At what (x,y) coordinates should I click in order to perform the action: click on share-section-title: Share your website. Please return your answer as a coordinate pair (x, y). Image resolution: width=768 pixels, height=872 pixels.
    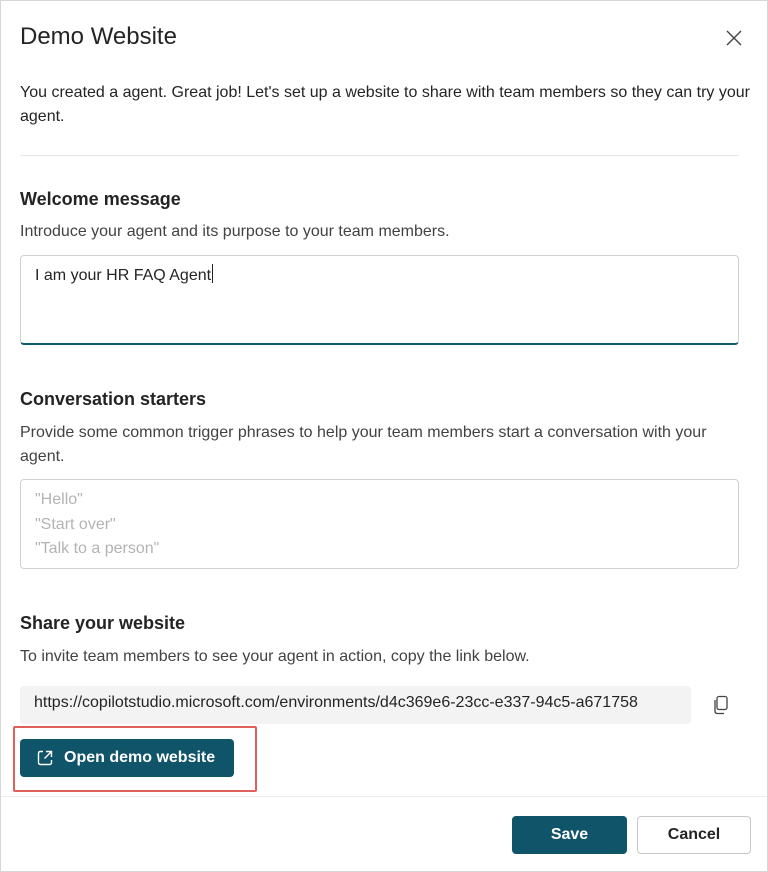
    Looking at the image, I should click on (103, 623).